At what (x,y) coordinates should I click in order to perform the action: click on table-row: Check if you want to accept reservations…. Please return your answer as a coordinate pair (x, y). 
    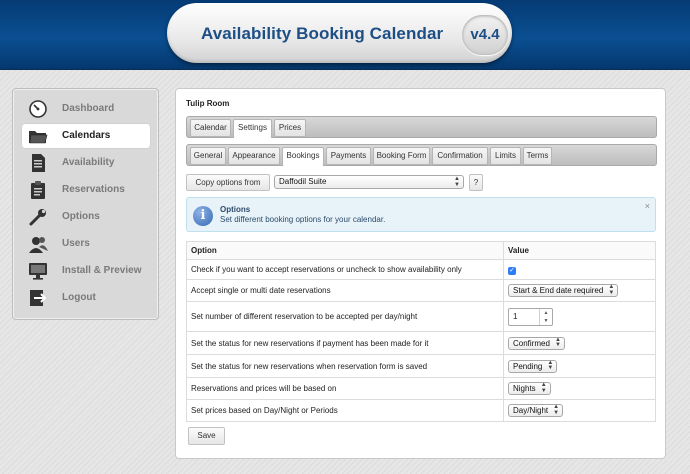
    Looking at the image, I should click on (421, 269).